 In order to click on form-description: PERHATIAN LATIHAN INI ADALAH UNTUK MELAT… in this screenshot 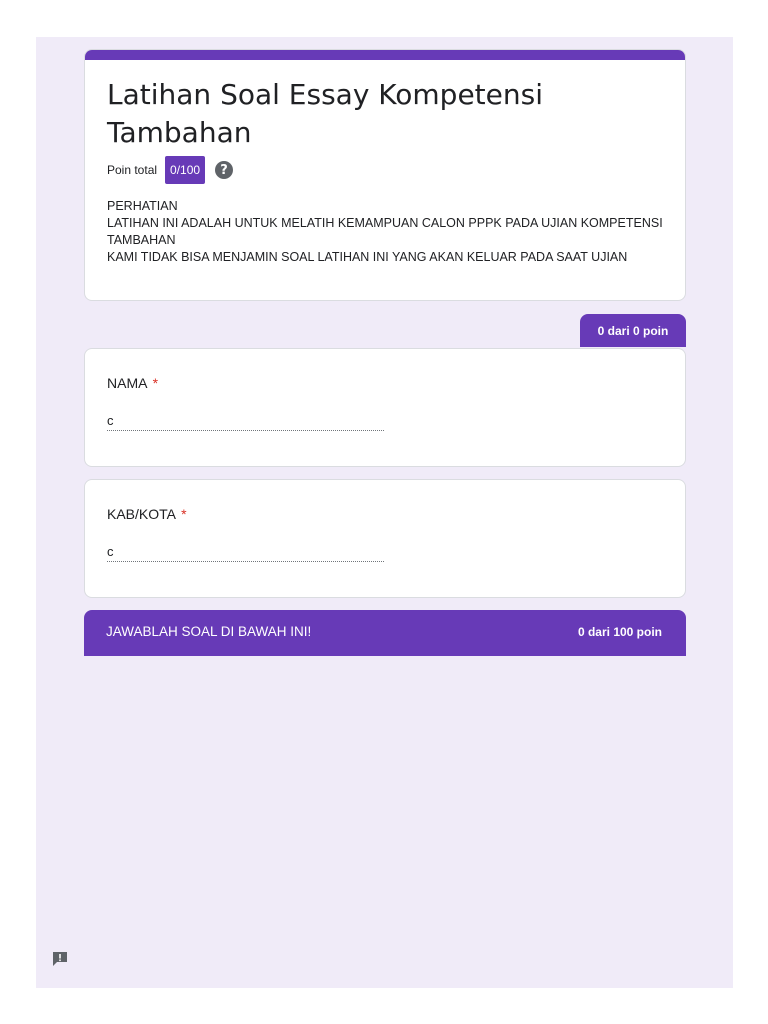, I will do `click(392, 232)`.